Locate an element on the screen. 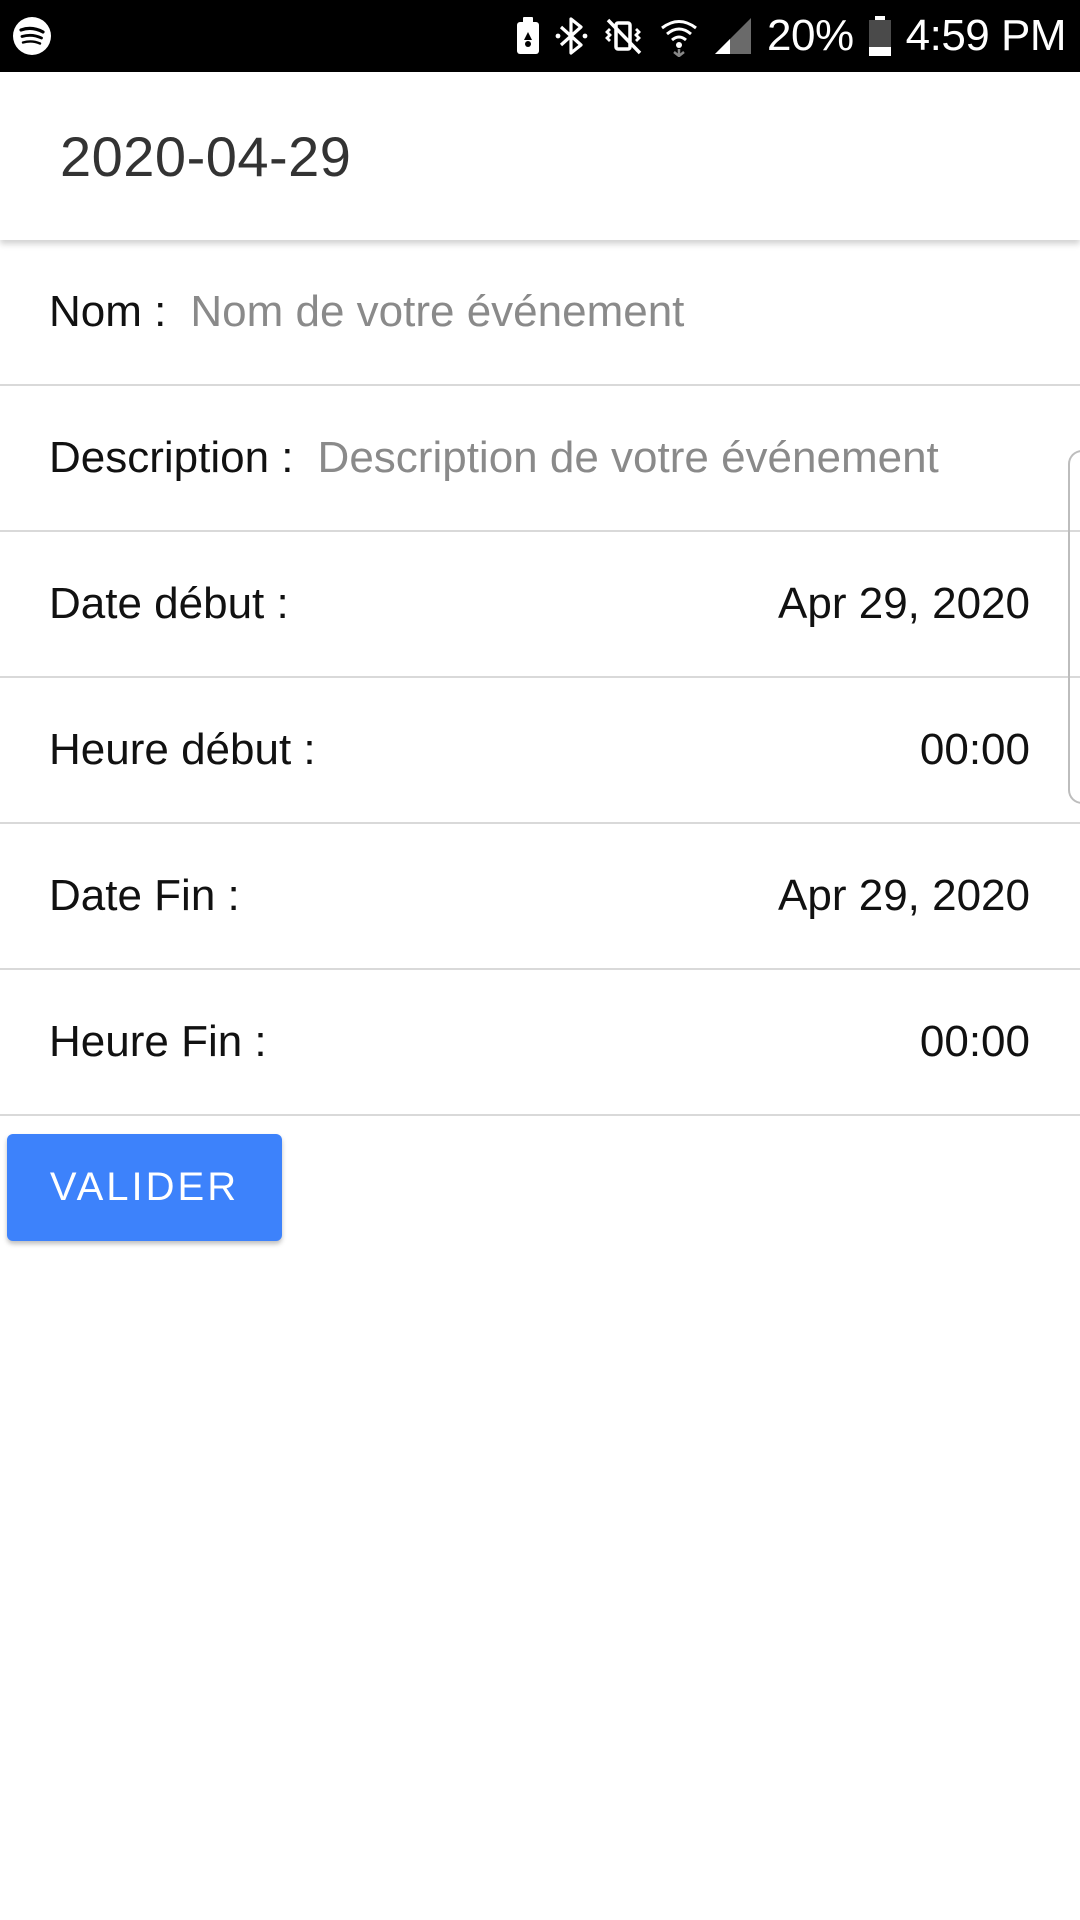  start-time-value: 00:00 is located at coordinates (975, 750).